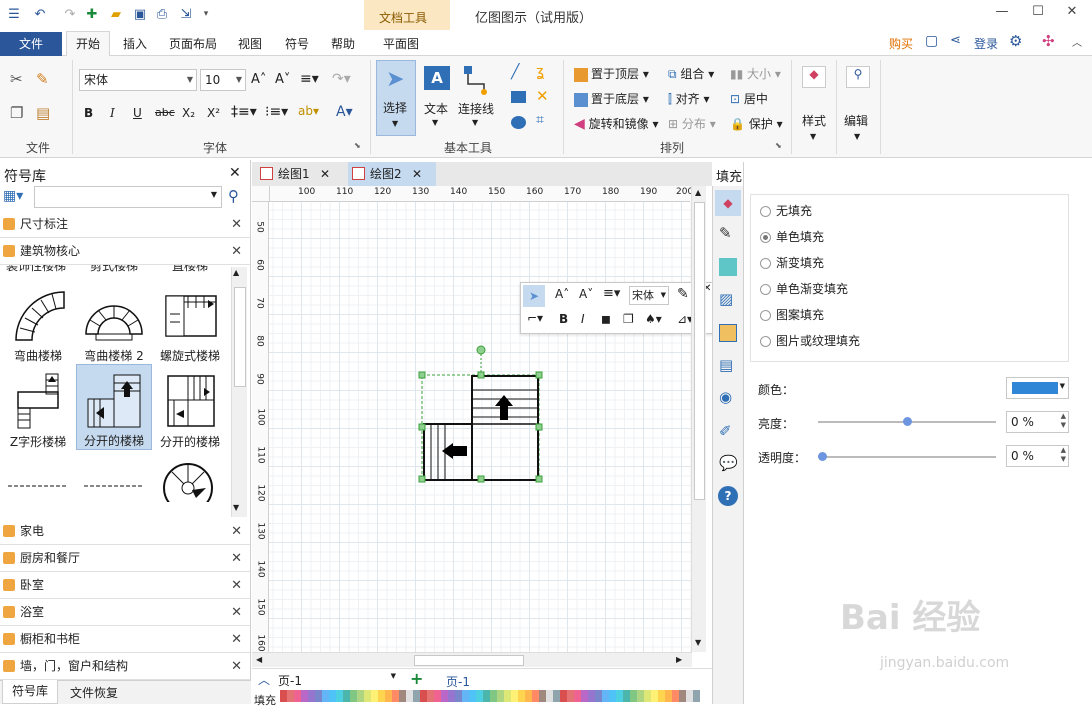 The width and height of the screenshot is (1092, 708). Describe the element at coordinates (534, 296) in the screenshot. I see `pointer-icon: ➤` at that location.